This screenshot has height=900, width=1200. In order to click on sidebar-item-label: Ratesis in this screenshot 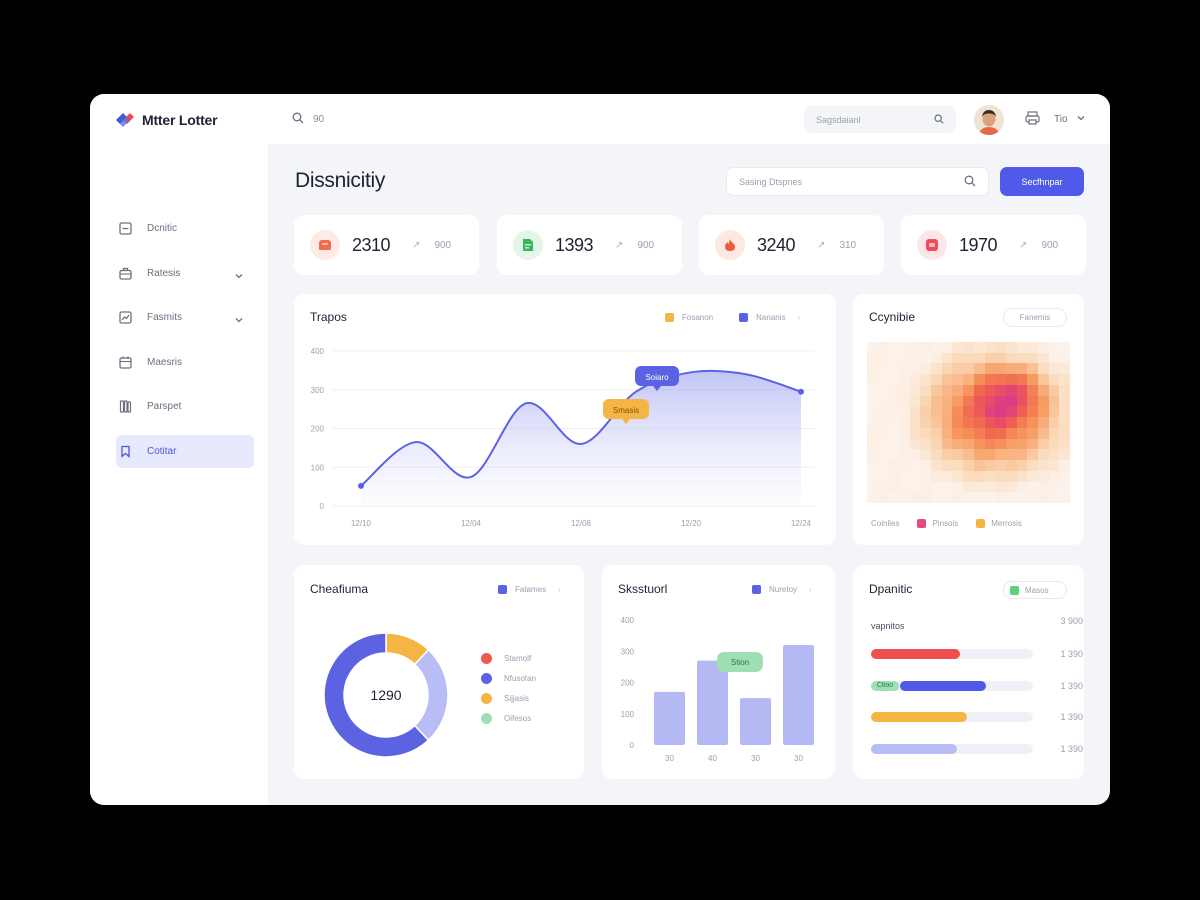, I will do `click(164, 273)`.